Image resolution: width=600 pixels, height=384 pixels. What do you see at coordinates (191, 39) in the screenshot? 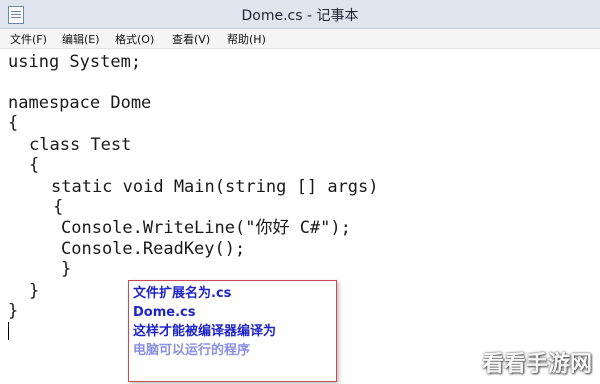
I see `menu-view: 查看(V)` at bounding box center [191, 39].